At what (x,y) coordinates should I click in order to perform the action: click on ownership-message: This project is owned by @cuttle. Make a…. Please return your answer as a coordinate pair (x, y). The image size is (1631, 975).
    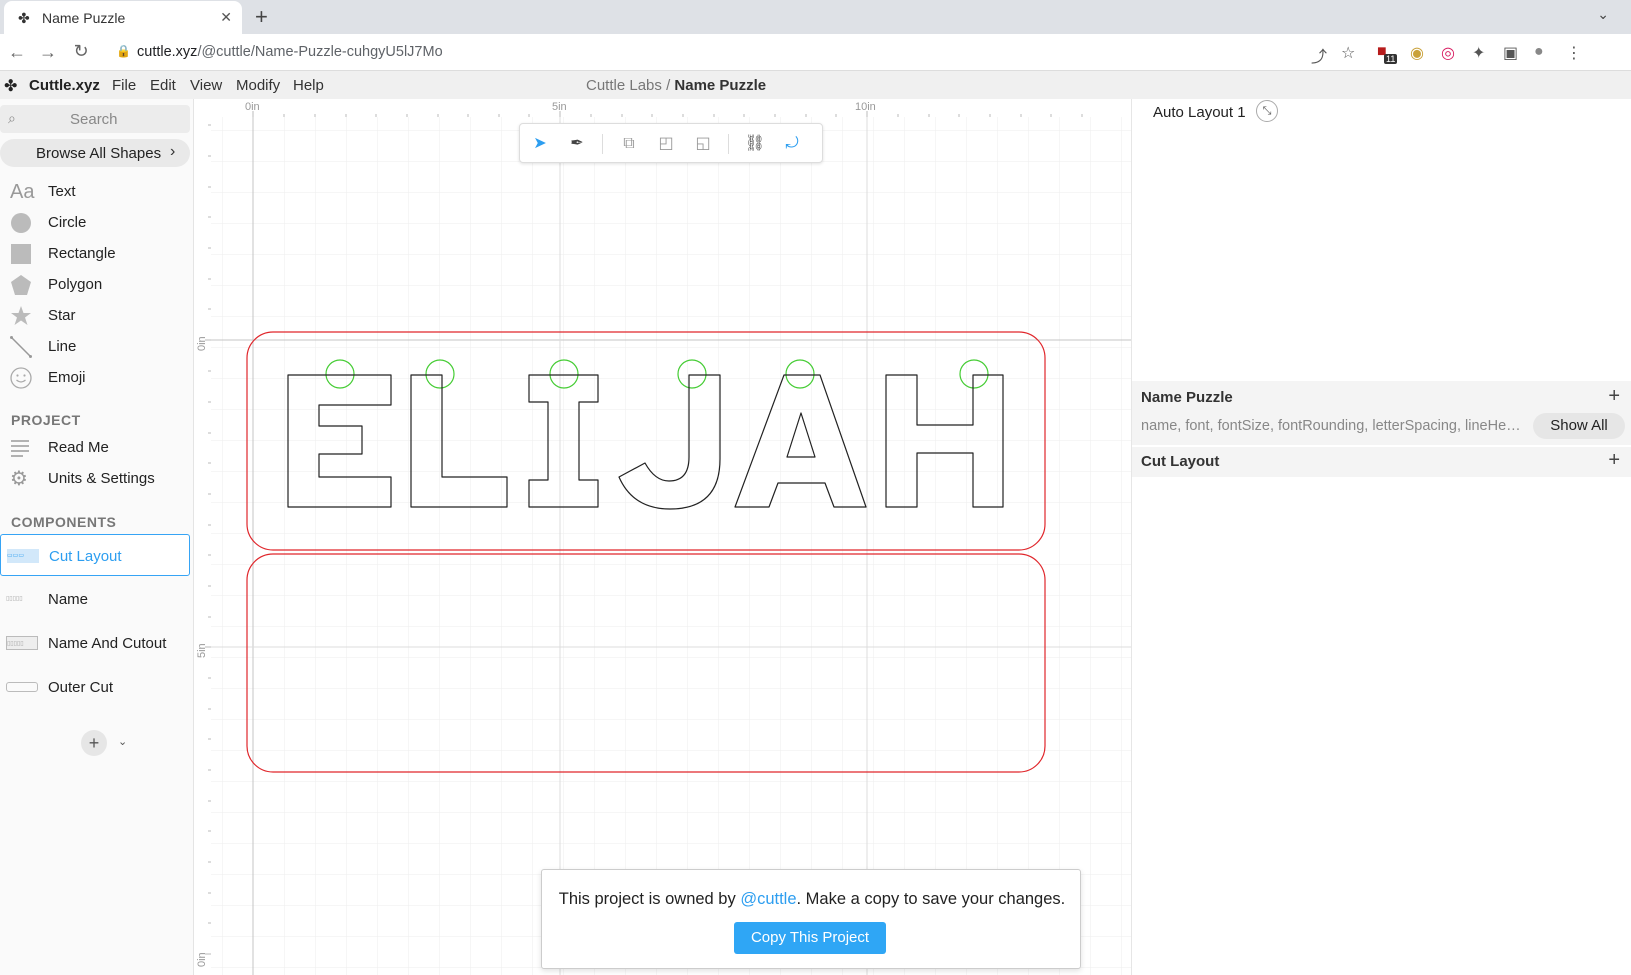
    Looking at the image, I should click on (812, 899).